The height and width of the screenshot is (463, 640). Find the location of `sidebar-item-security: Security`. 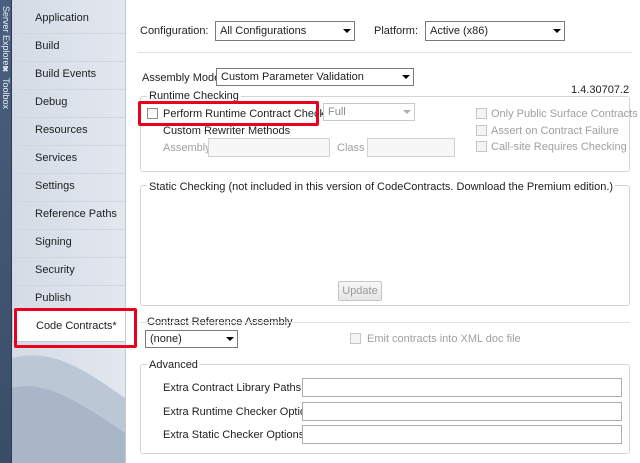

sidebar-item-security: Security is located at coordinates (68, 272).